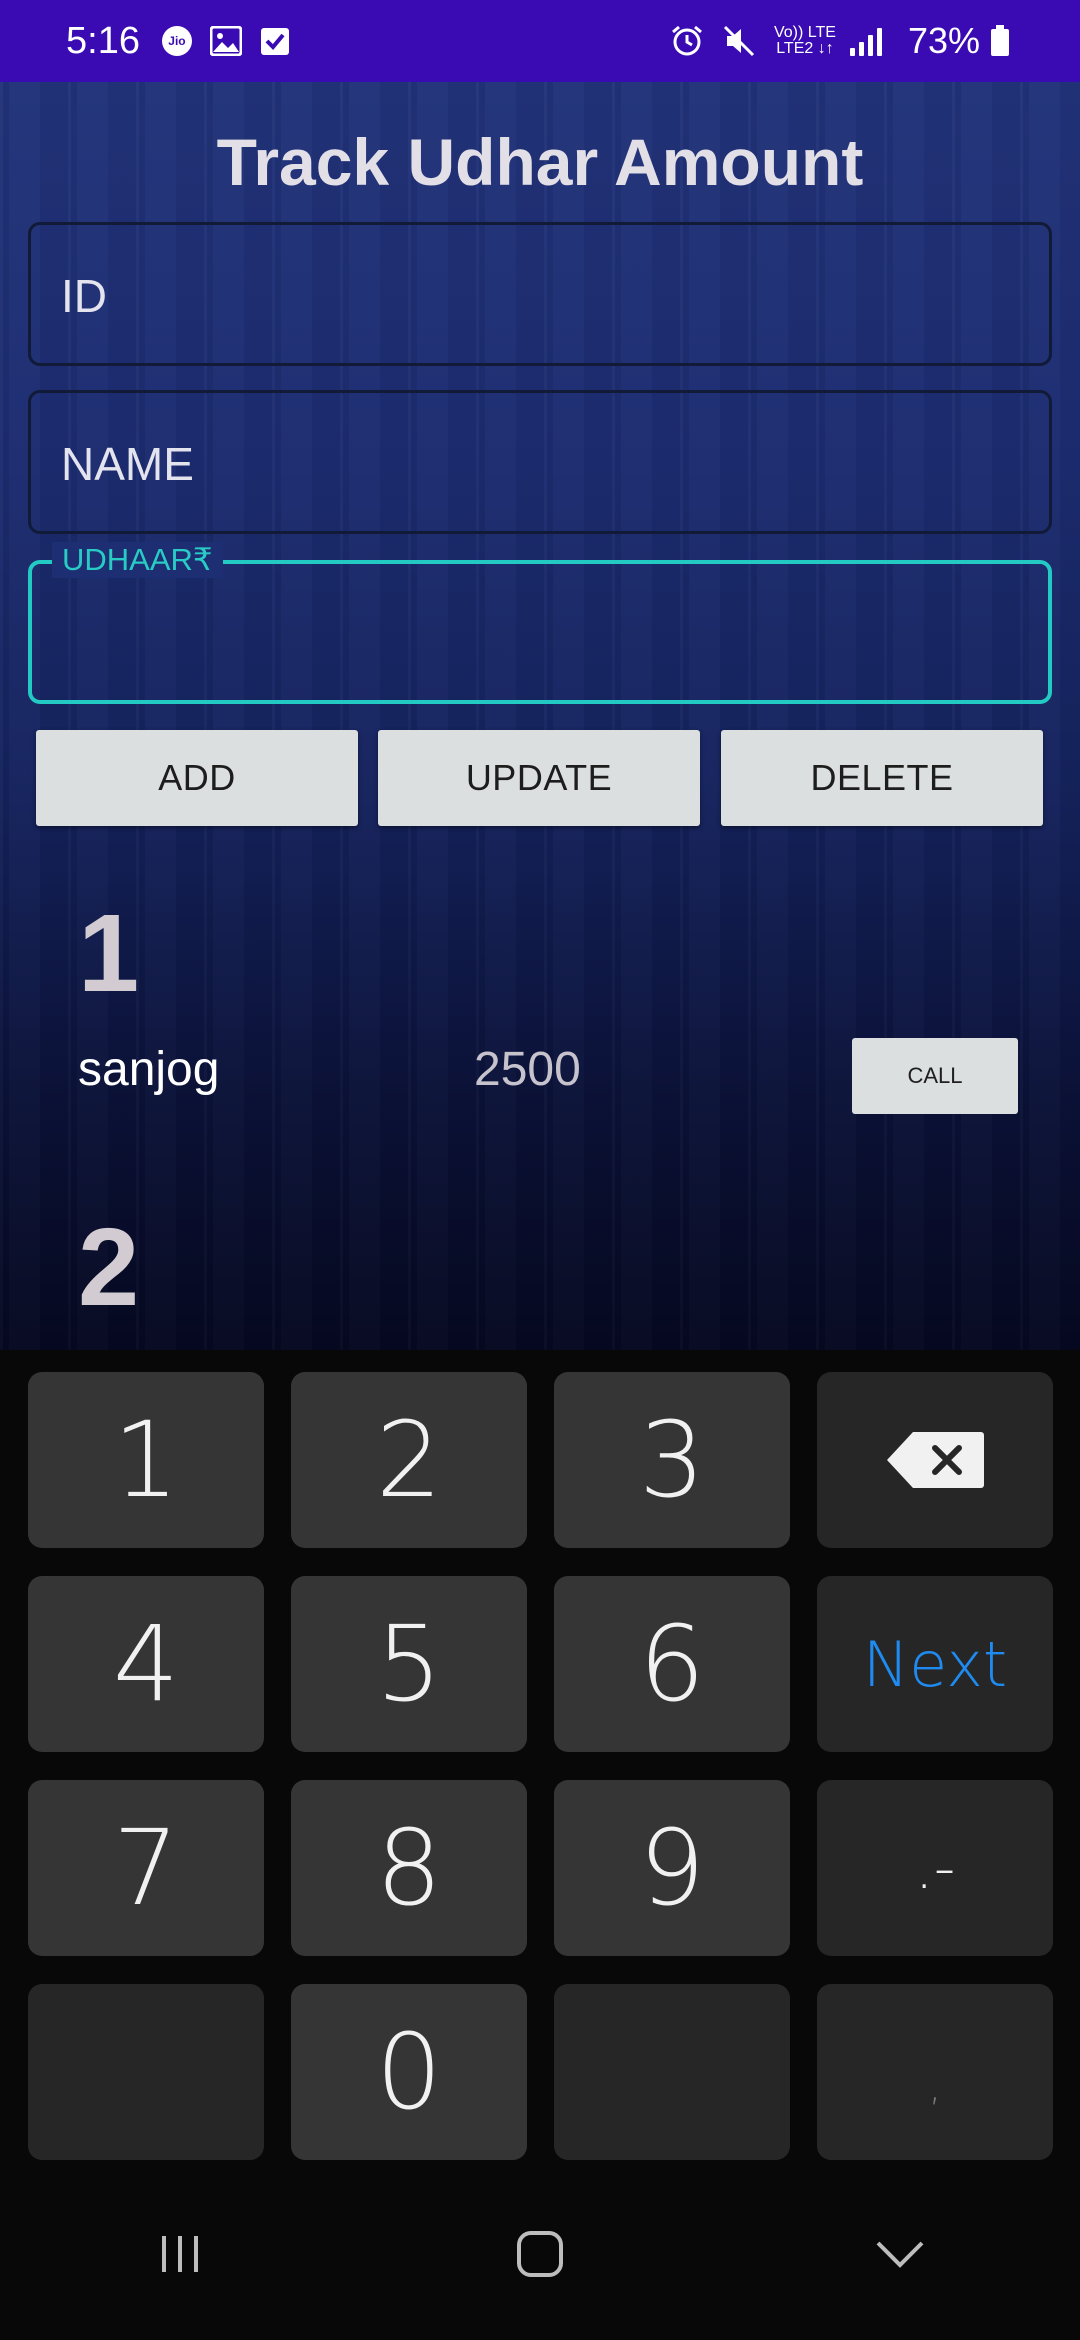 This screenshot has width=1080, height=2340. I want to click on status-bar-left: 5:16 Jio, so click(187, 41).